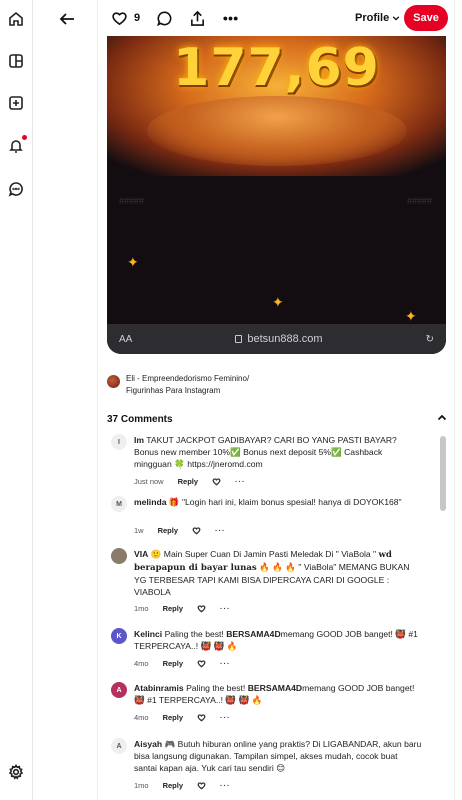 The width and height of the screenshot is (462, 800). I want to click on url-text: betsun888.com, so click(285, 339).